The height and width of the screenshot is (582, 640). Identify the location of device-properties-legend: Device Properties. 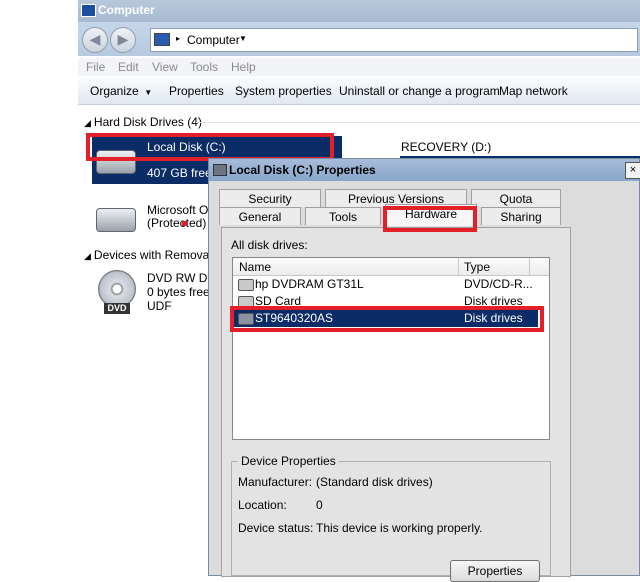
(288, 461).